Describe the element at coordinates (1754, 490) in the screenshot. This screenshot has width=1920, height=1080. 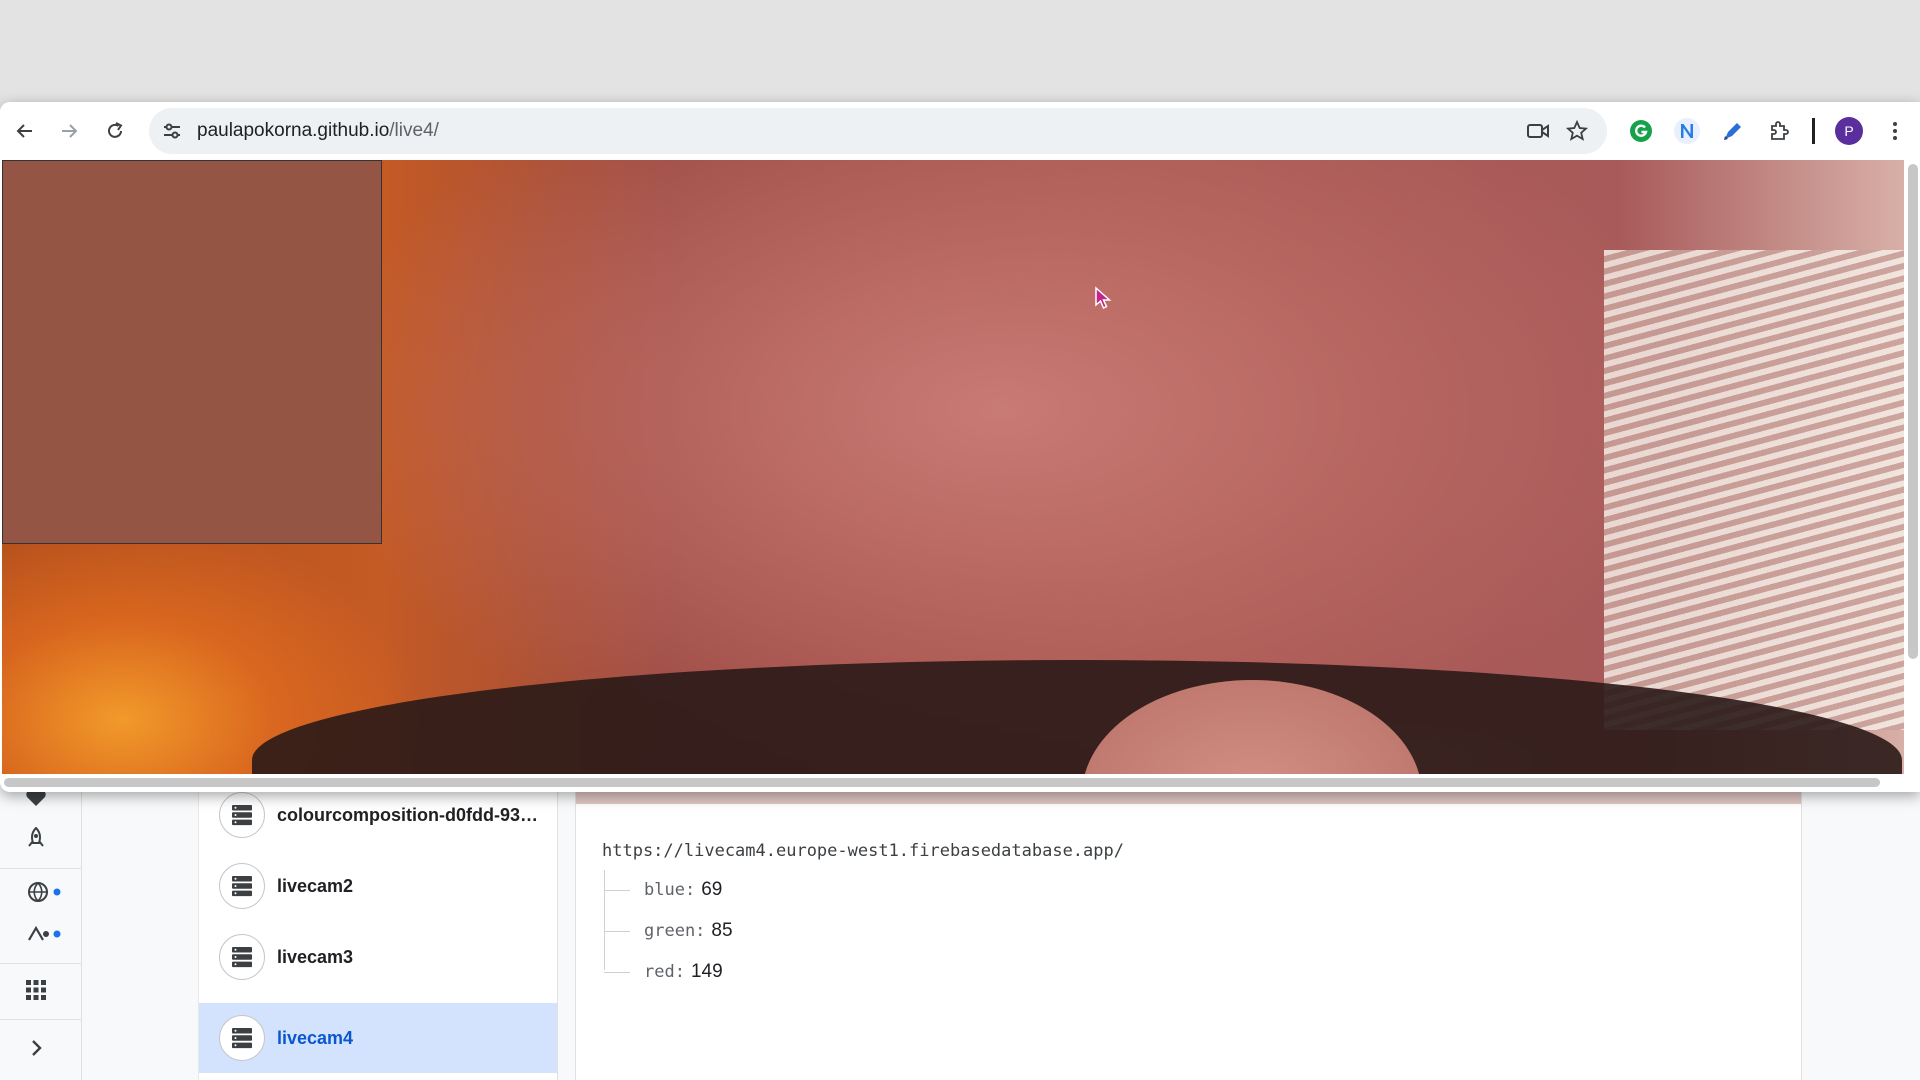
I see `window-blinds` at that location.